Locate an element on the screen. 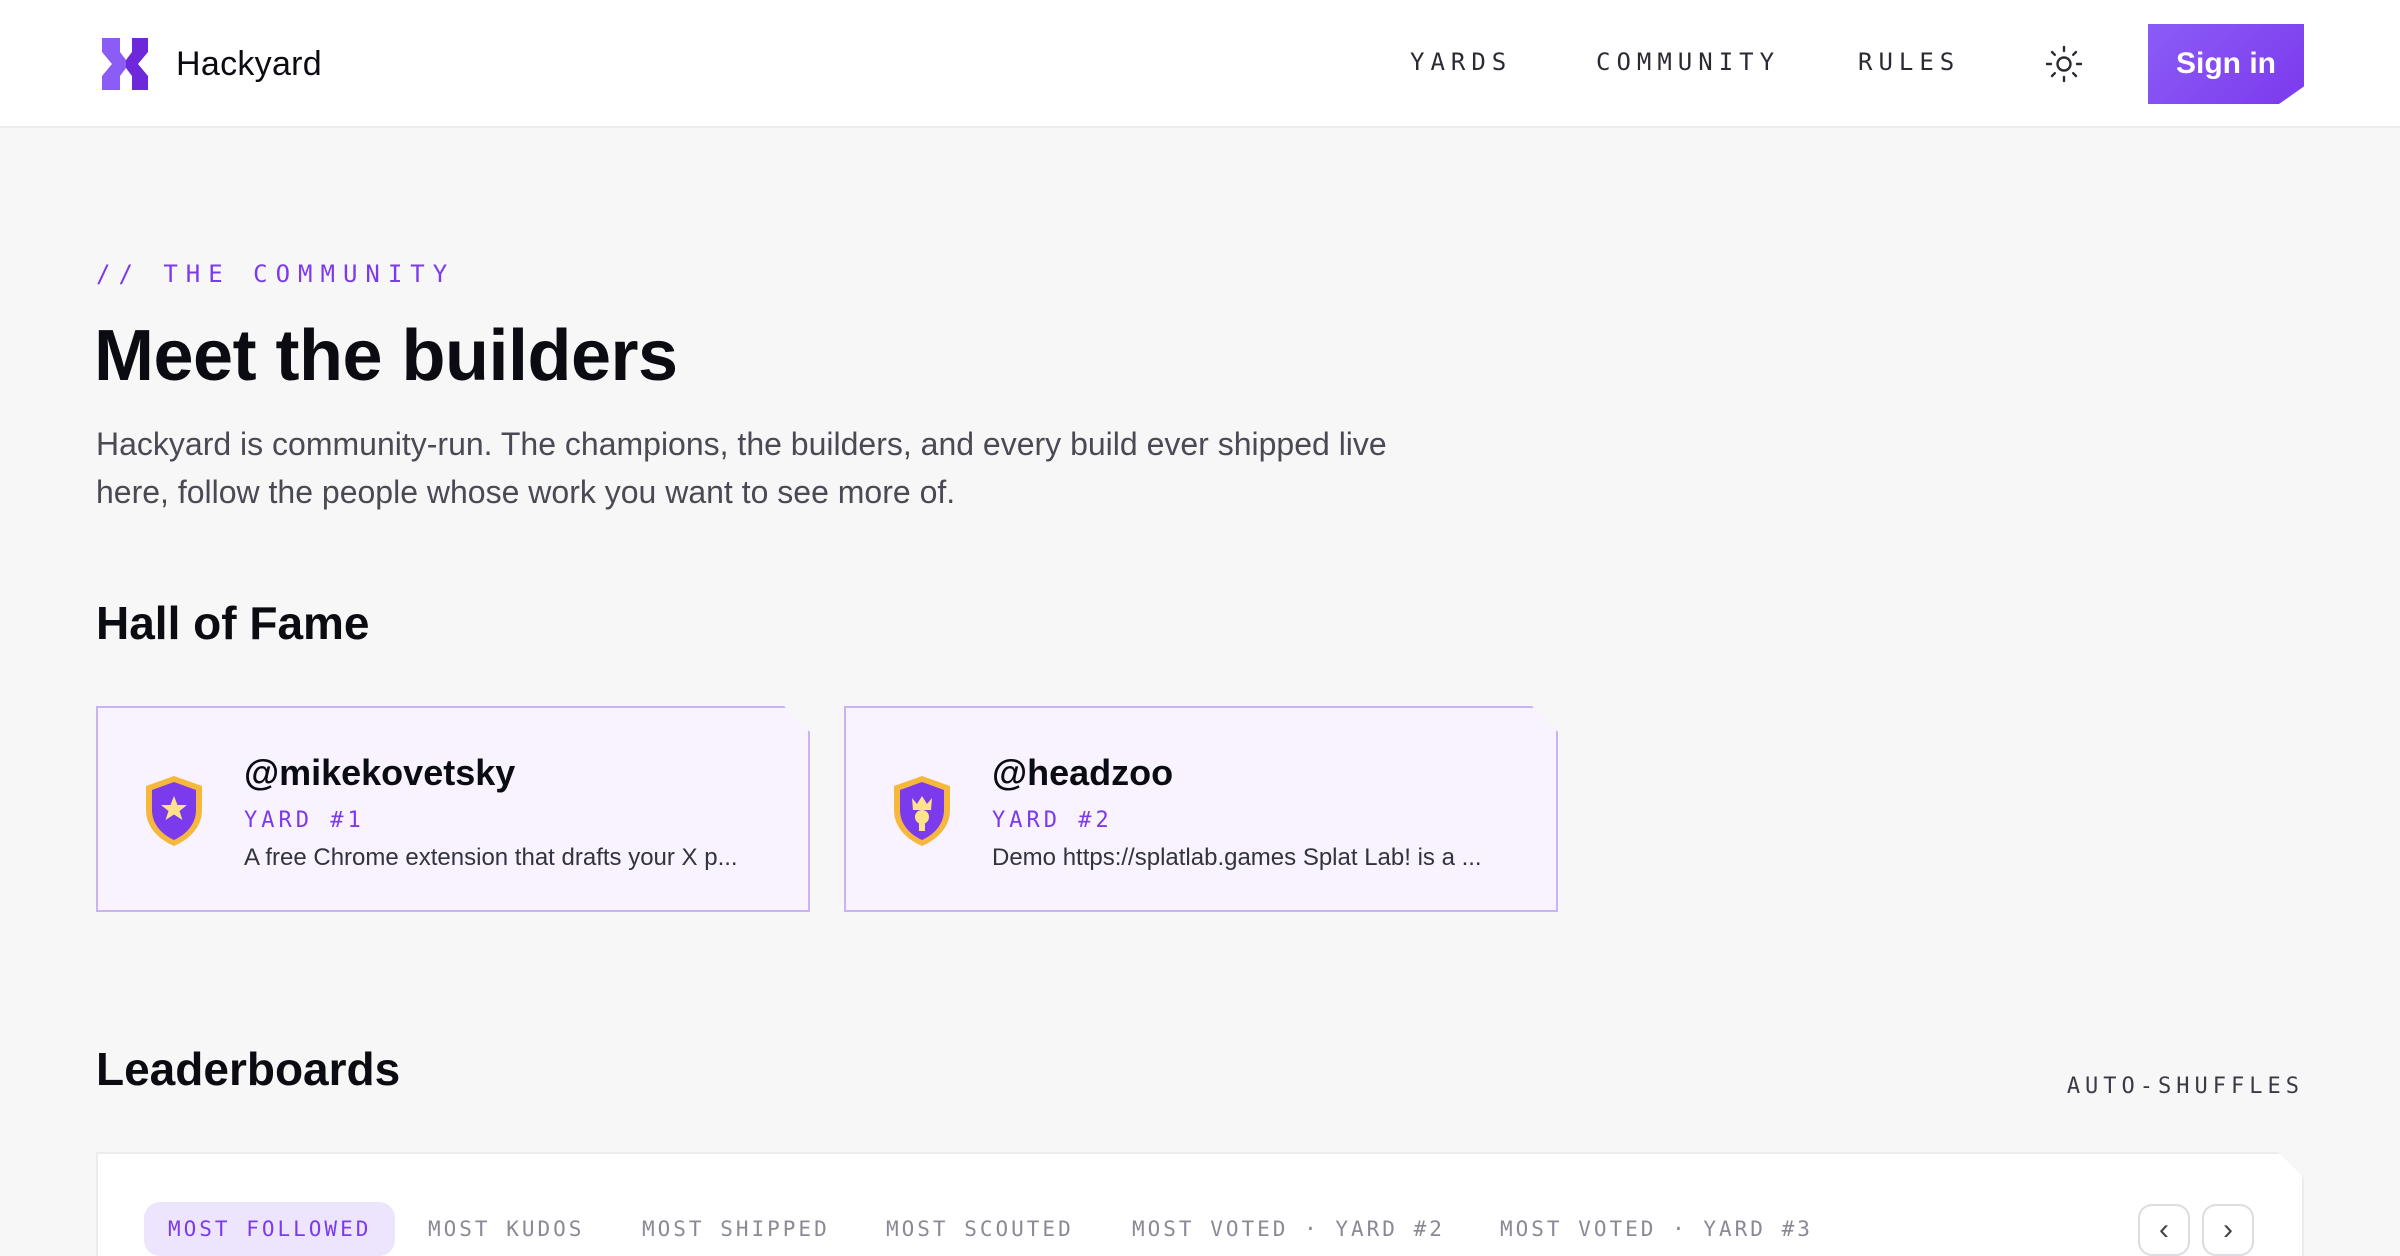 The width and height of the screenshot is (2400, 1256). member-handle: @mikekovetsky is located at coordinates (380, 772).